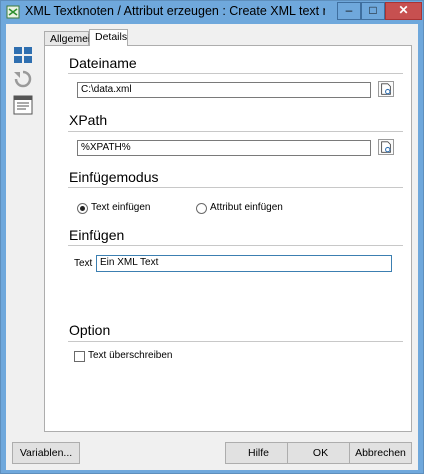  I want to click on section-title-option: Option, so click(90, 330).